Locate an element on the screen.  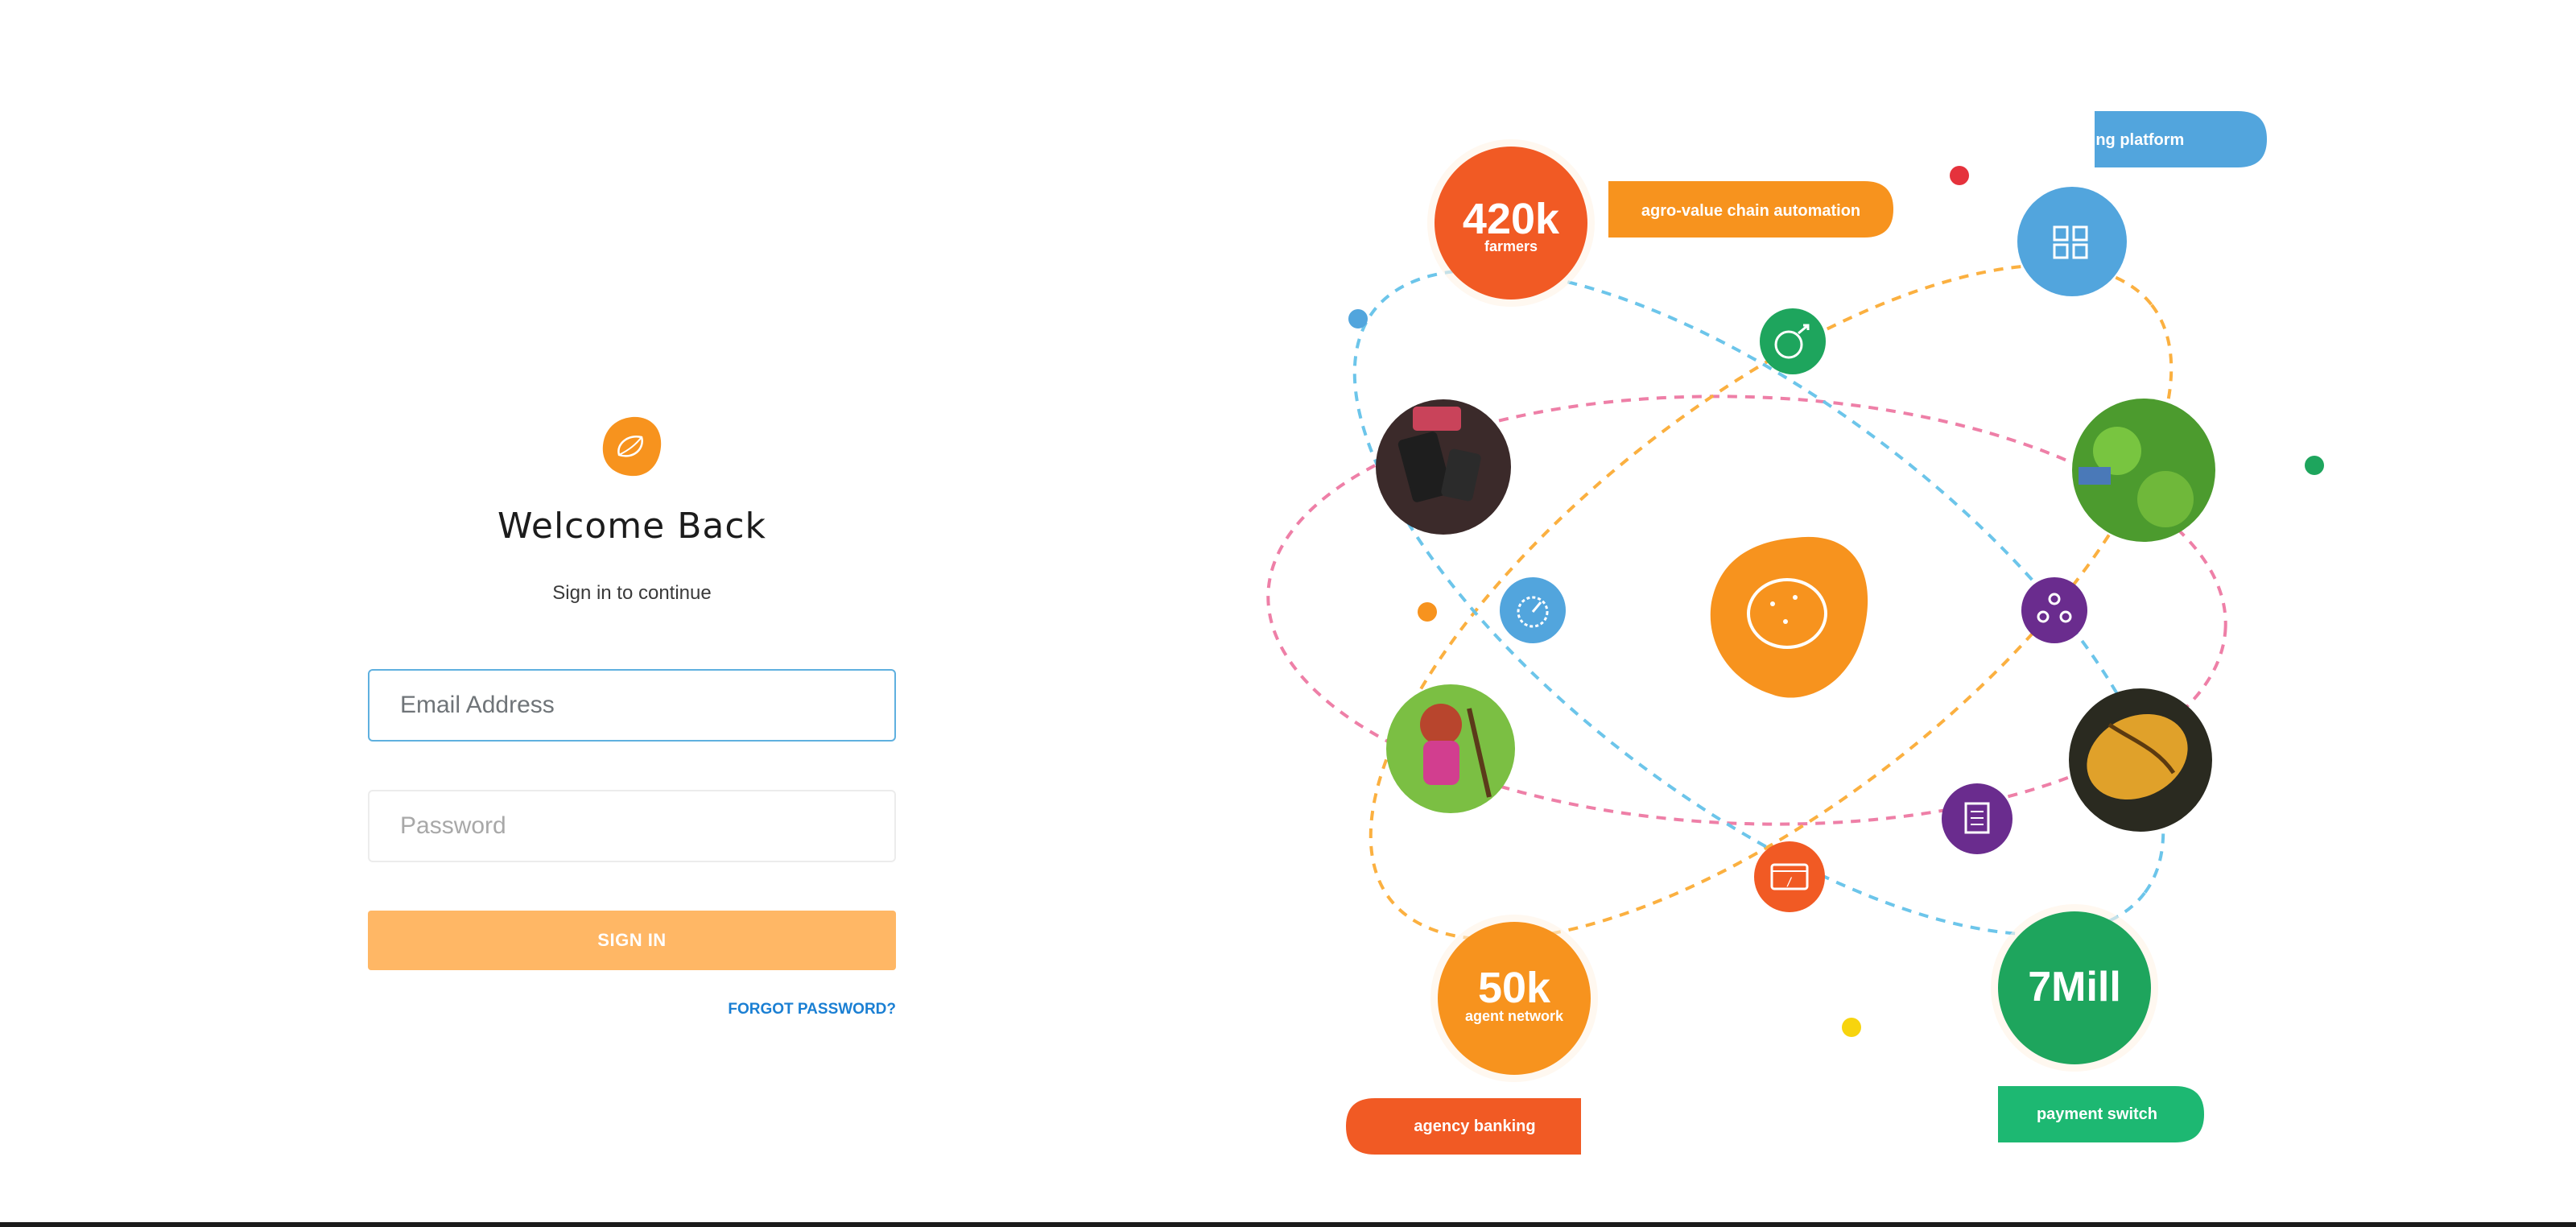
stat-agent-network: 50k agent network is located at coordinates (1514, 998).